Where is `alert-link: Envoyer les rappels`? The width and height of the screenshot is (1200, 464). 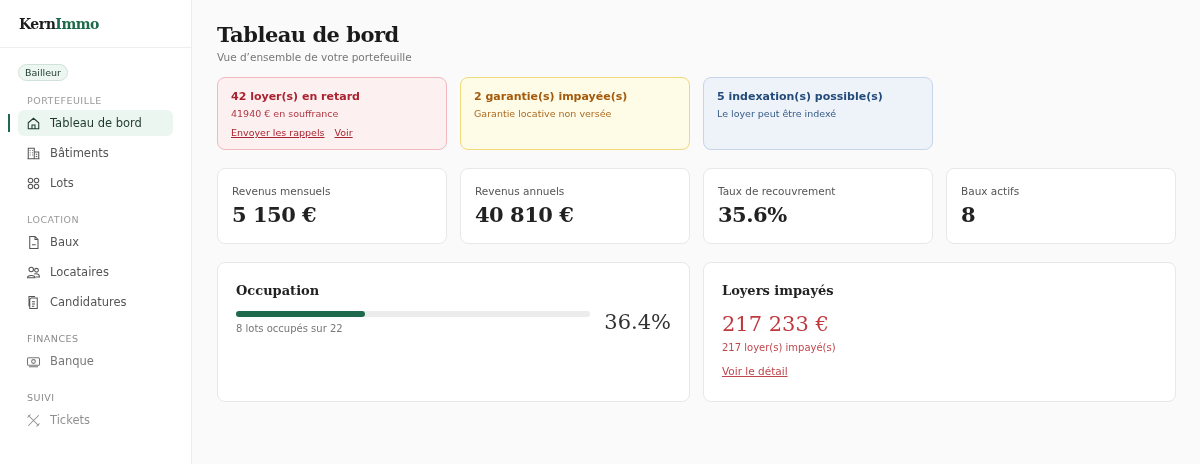
alert-link: Envoyer les rappels is located at coordinates (278, 132).